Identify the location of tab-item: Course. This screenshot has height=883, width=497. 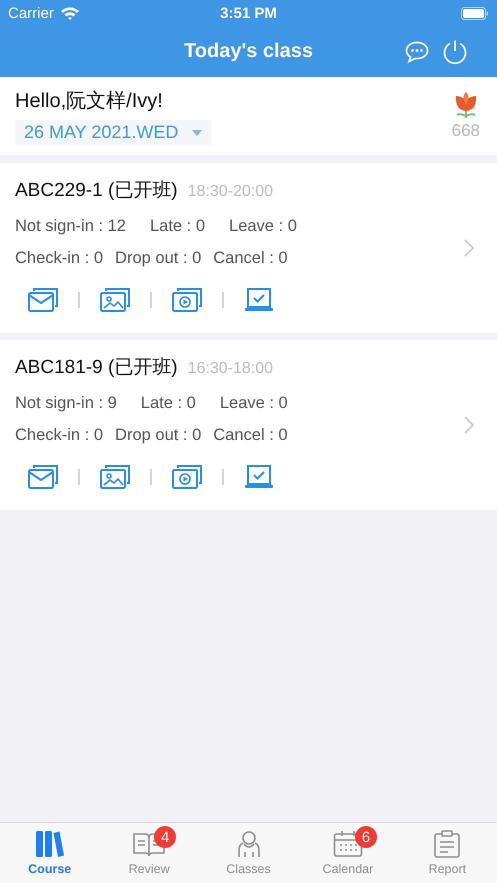
(50, 853).